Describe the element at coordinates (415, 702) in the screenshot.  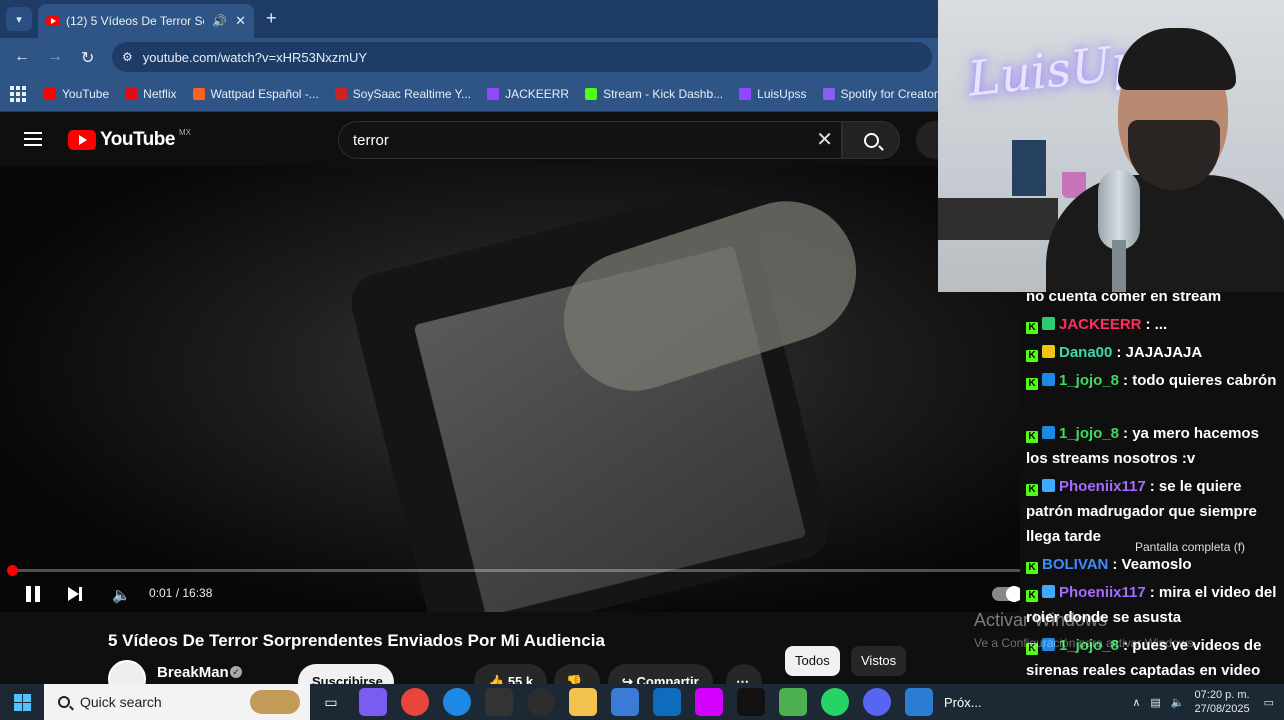
I see `chrome-icon` at that location.